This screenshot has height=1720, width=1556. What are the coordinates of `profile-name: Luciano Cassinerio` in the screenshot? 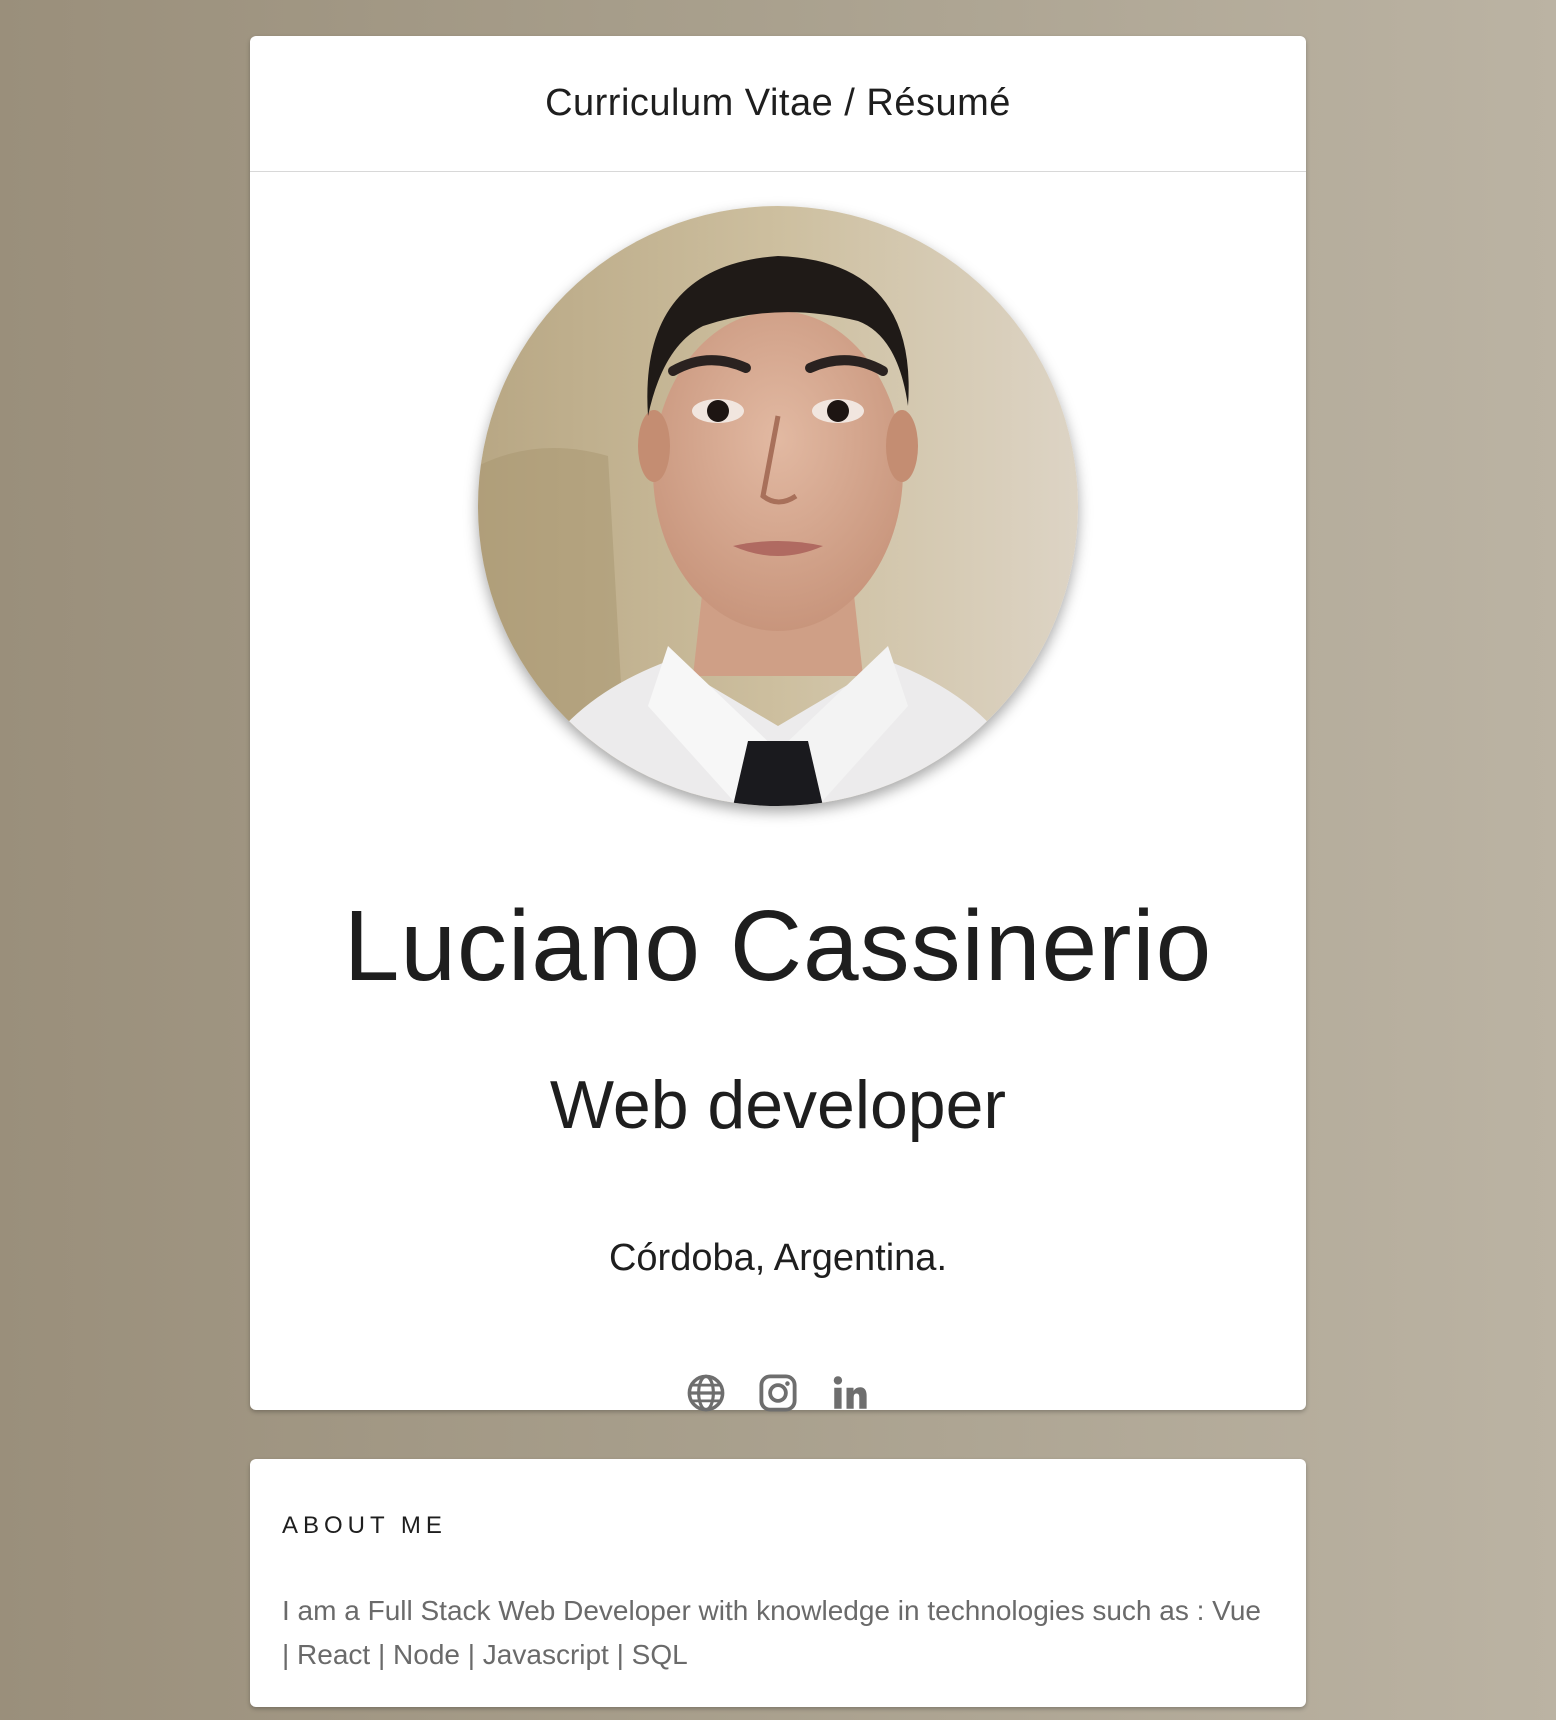 It's located at (778, 946).